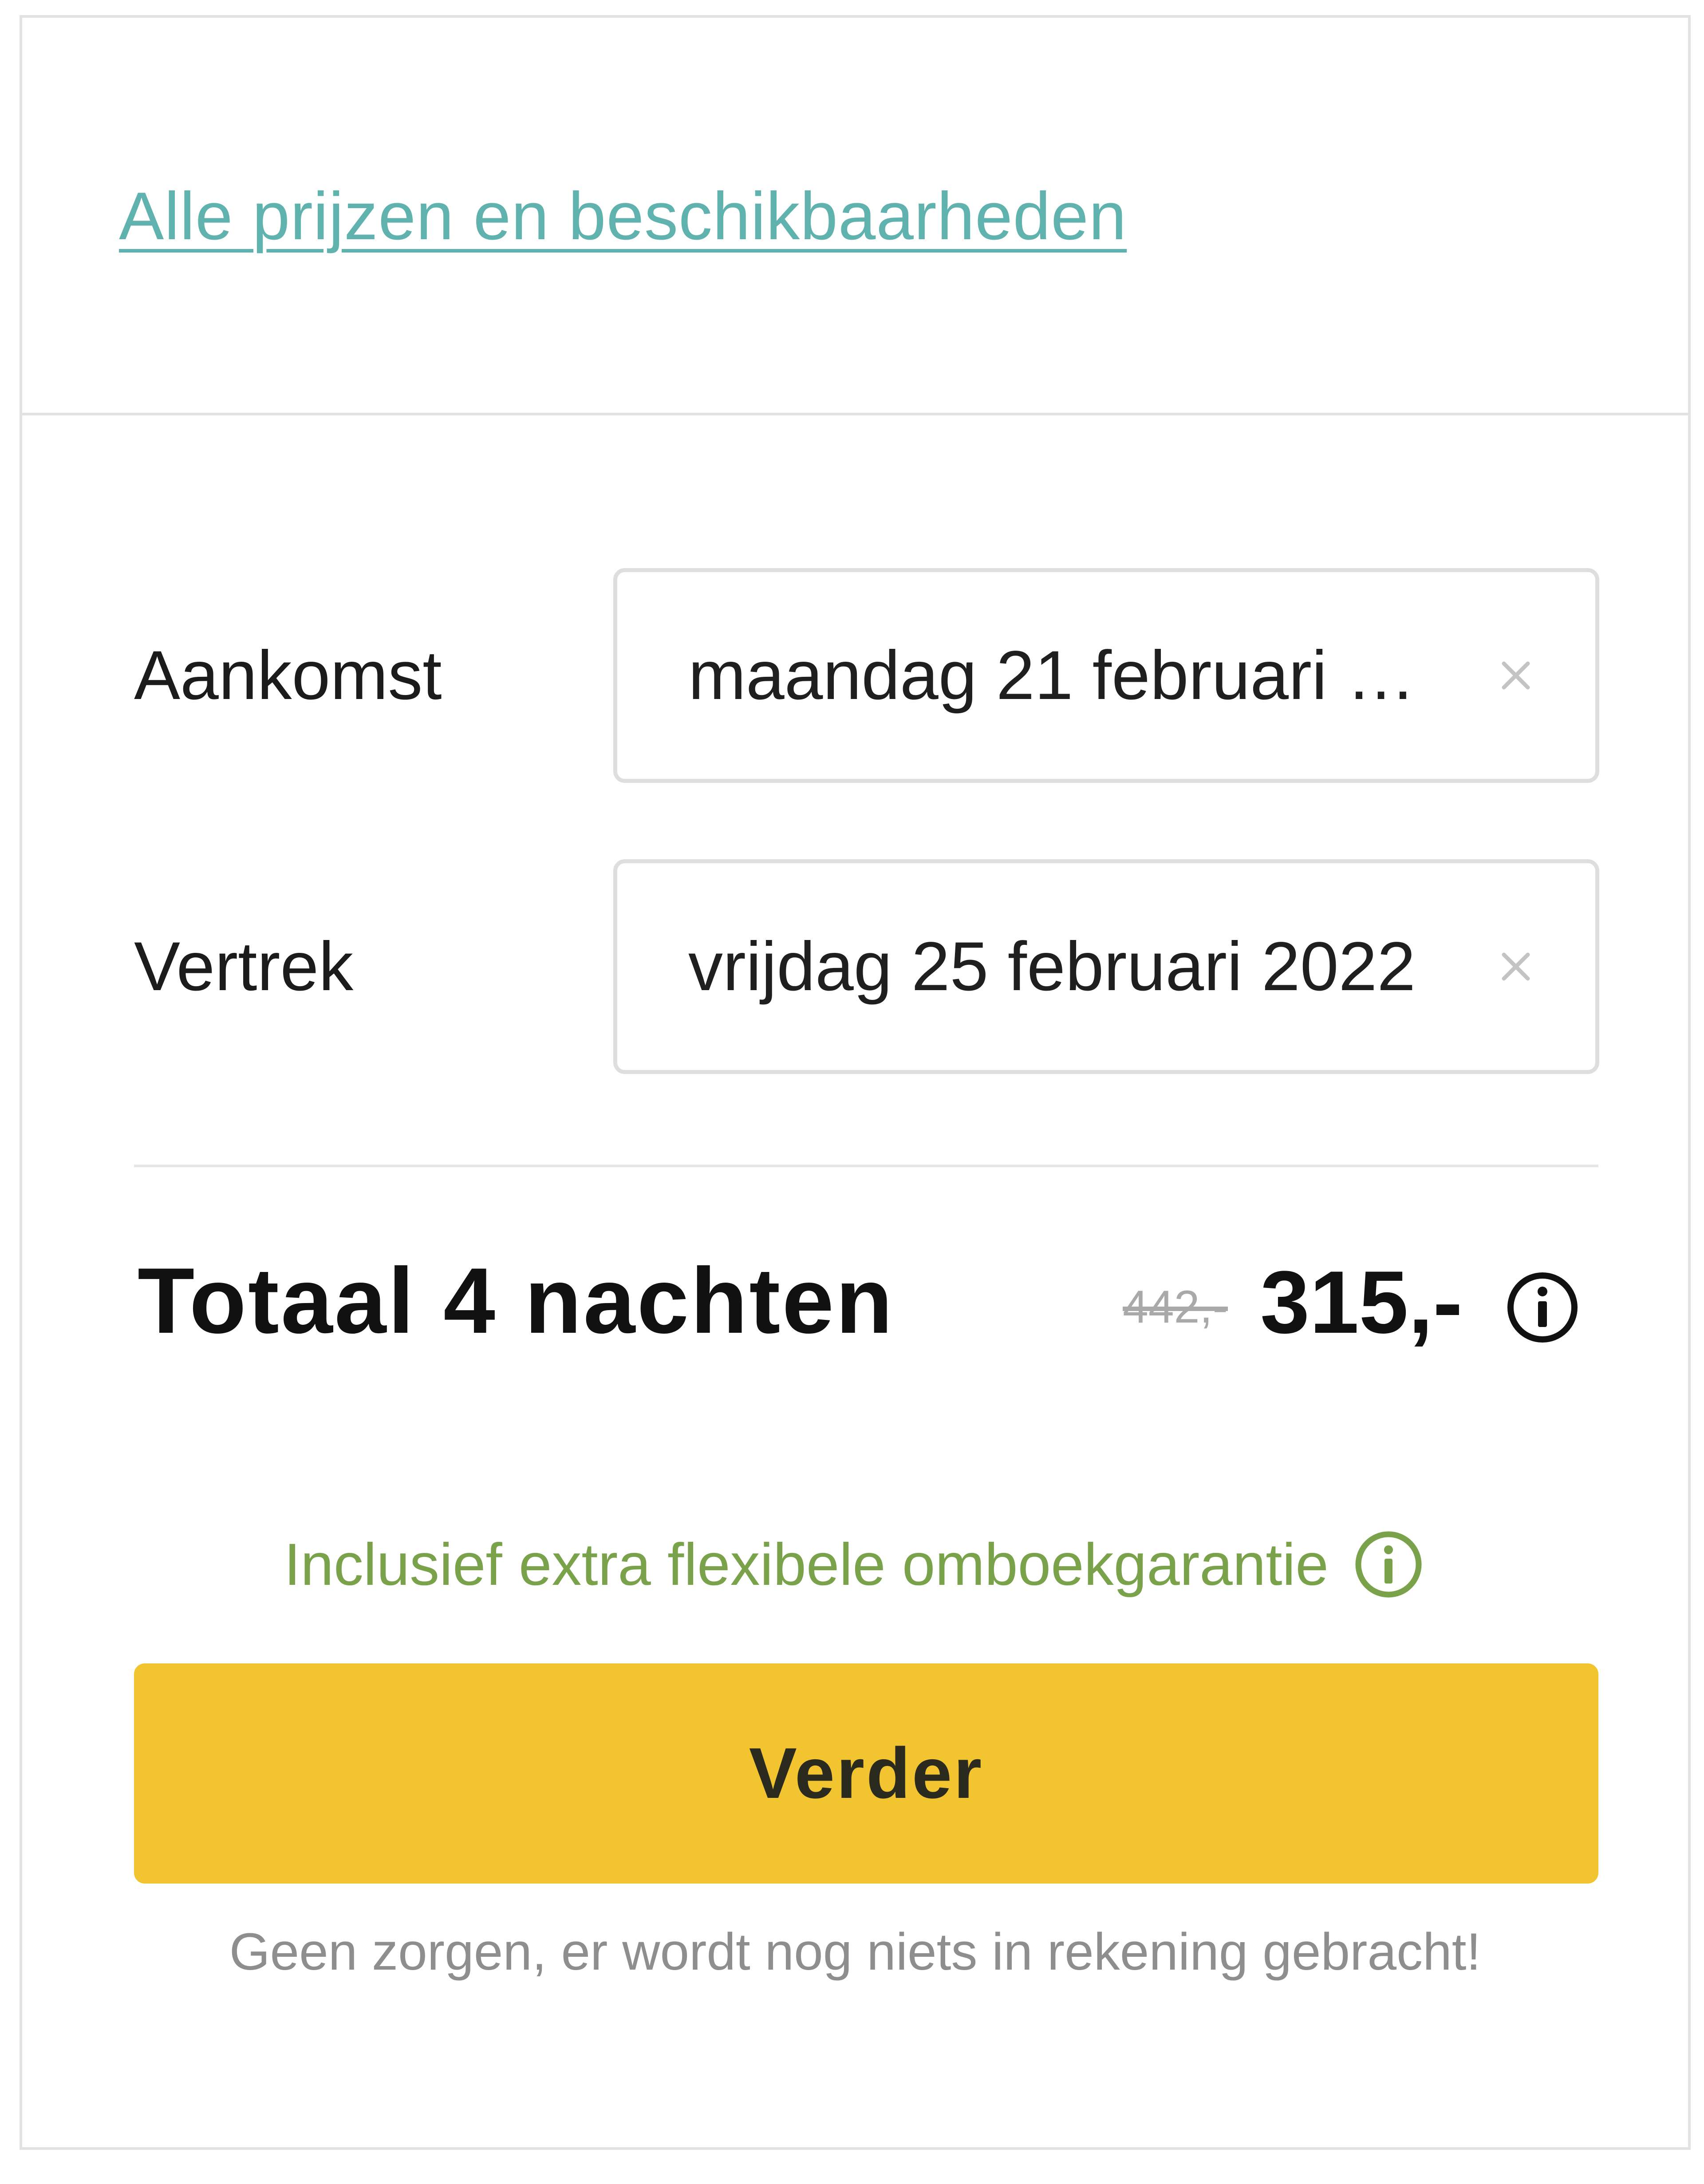  Describe the element at coordinates (516, 1300) in the screenshot. I see `total-title: Totaal 4 nachten` at that location.